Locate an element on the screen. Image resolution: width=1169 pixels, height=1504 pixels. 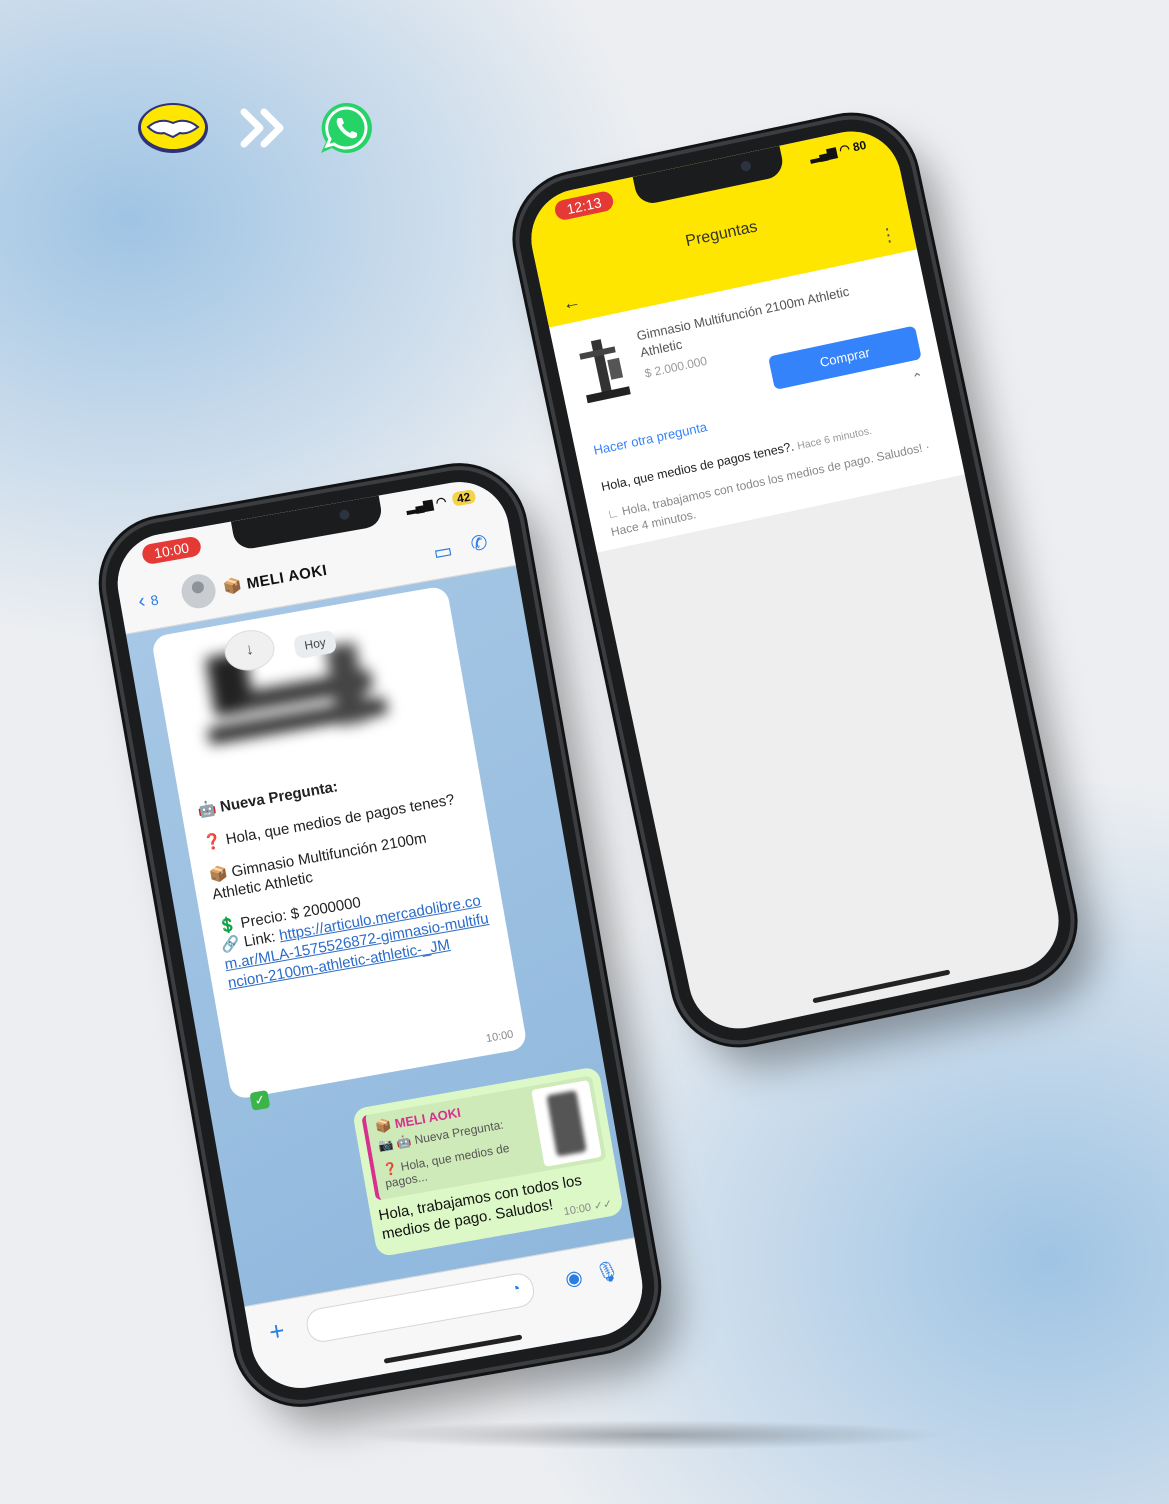
product-image is located at coordinates (296, 693).